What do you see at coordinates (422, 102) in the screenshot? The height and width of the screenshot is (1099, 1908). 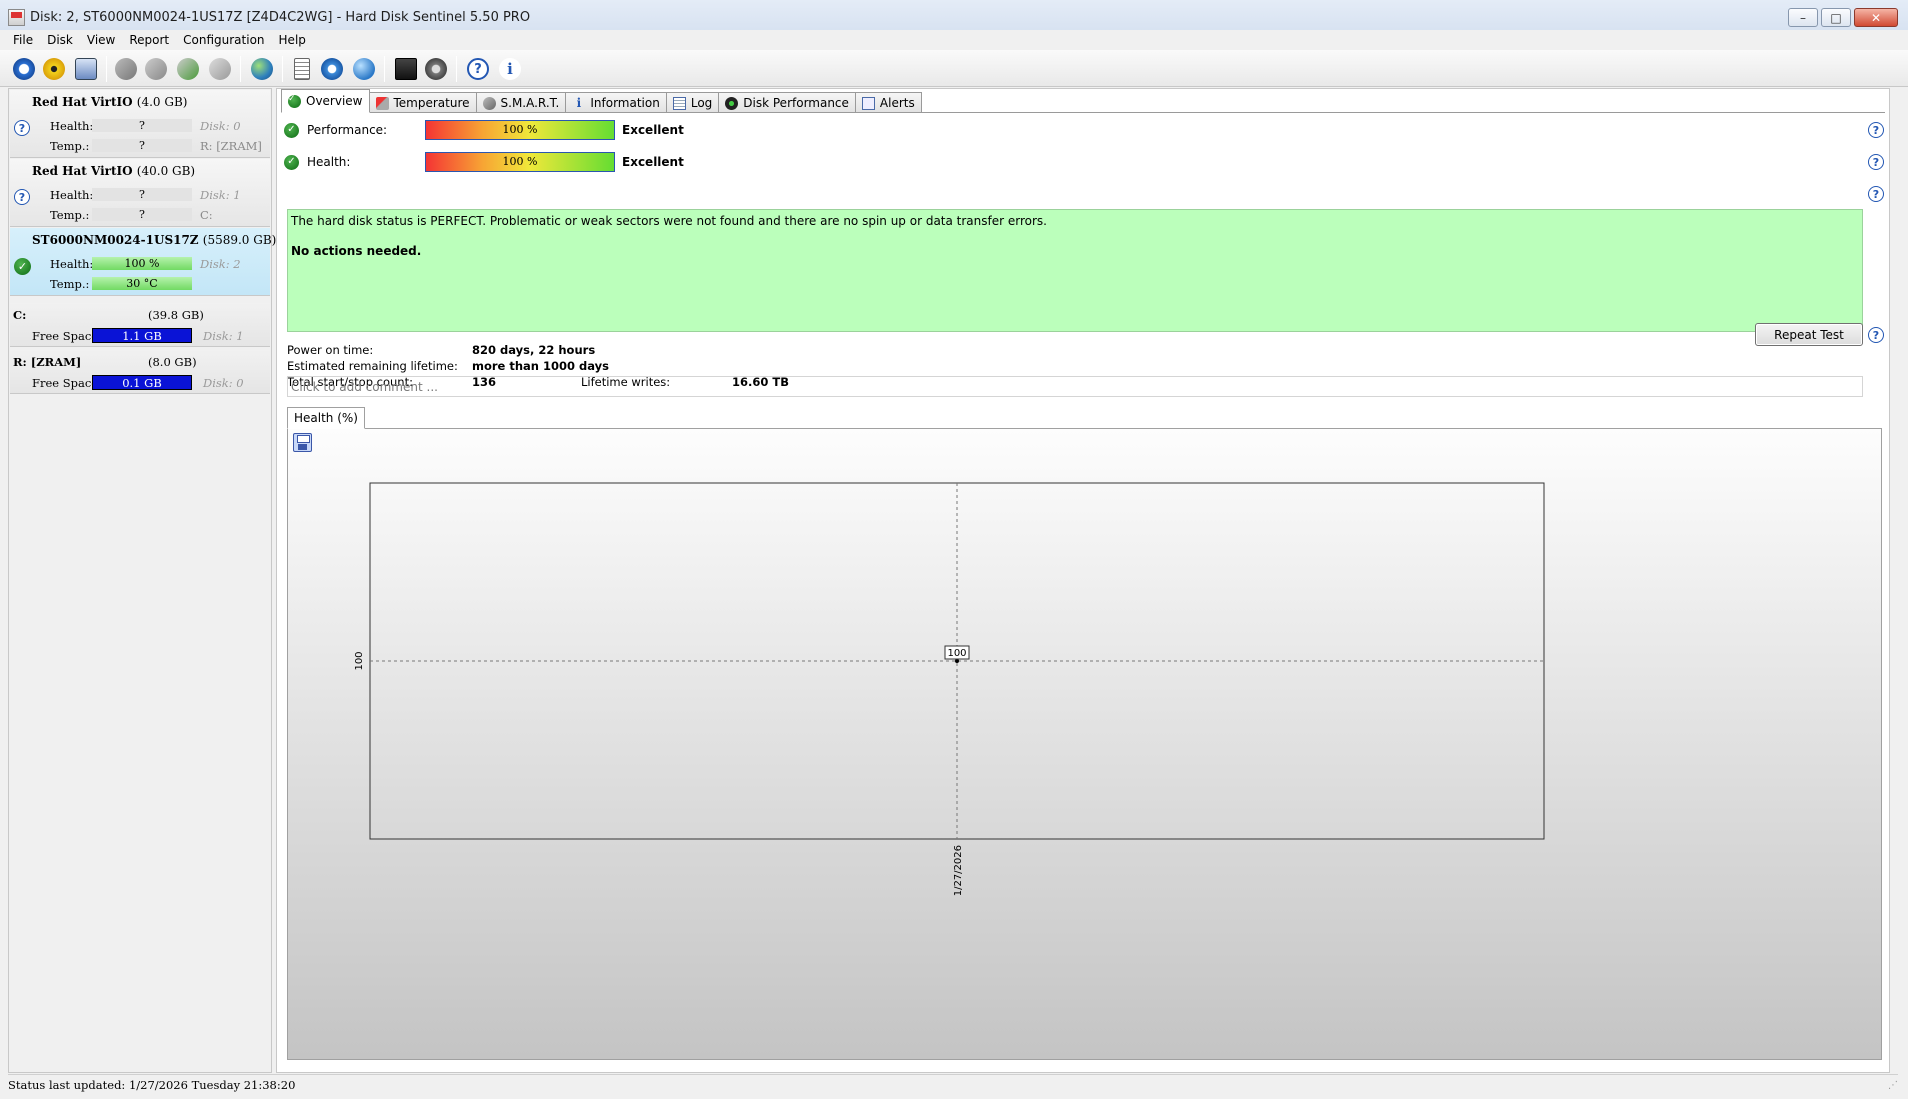 I see `tab-temperature: Temperature` at bounding box center [422, 102].